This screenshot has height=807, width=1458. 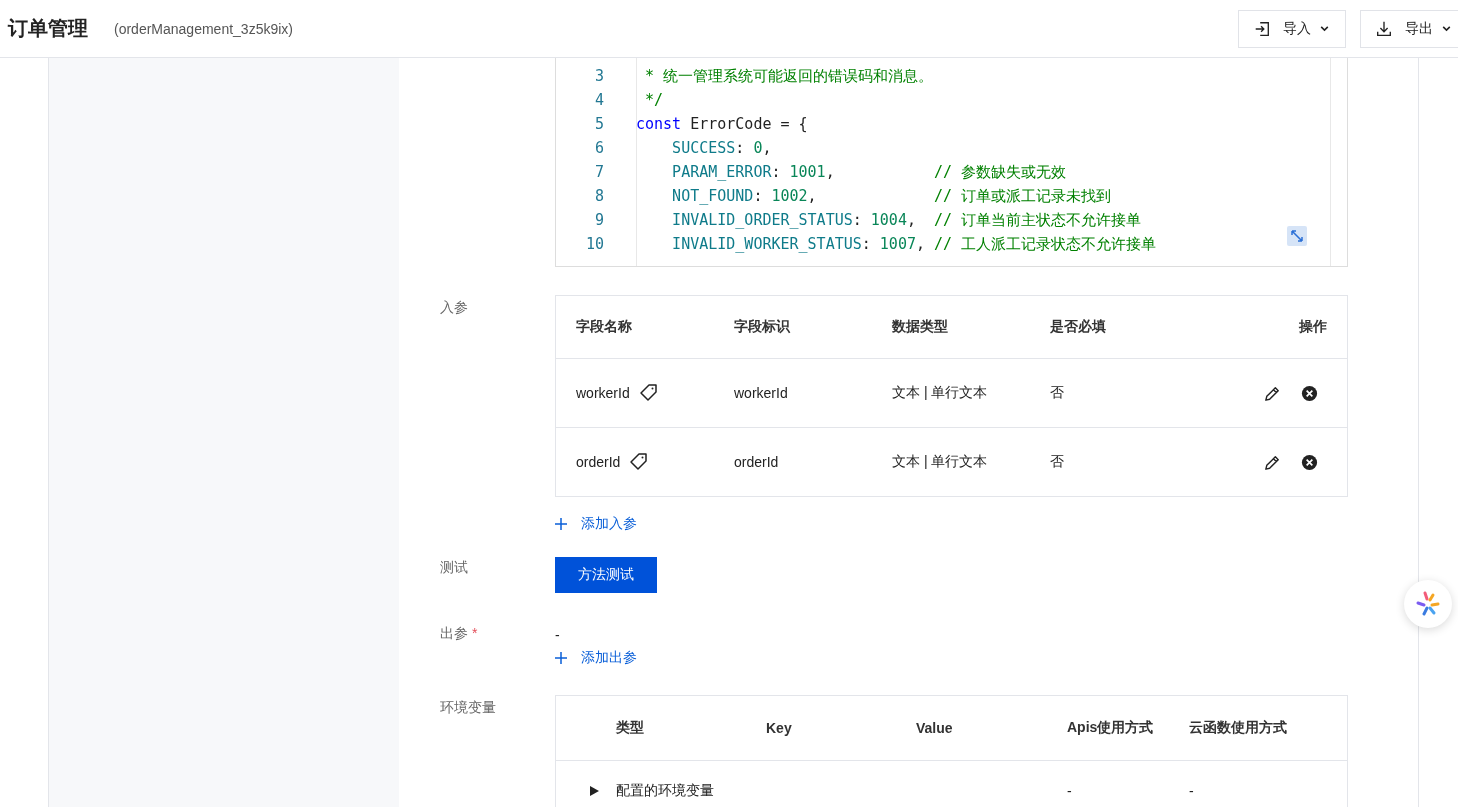 What do you see at coordinates (891, 196) in the screenshot?
I see `code-line: NOT_FOUND: 1002, // 订单或派工记录未找到` at bounding box center [891, 196].